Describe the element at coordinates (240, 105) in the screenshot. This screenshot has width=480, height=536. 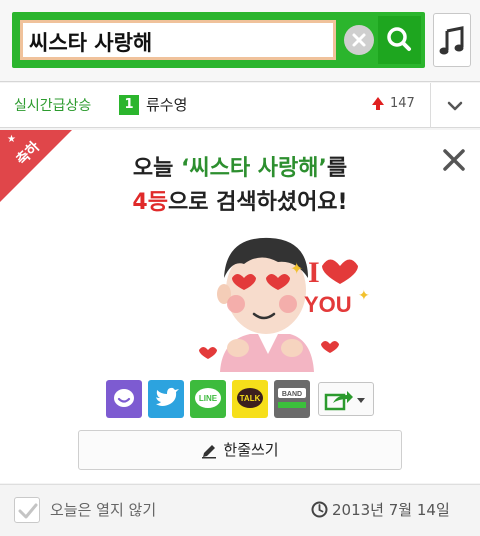
I see `realtime-ranking-bar: 실시간급상승 1 류수영 147` at that location.